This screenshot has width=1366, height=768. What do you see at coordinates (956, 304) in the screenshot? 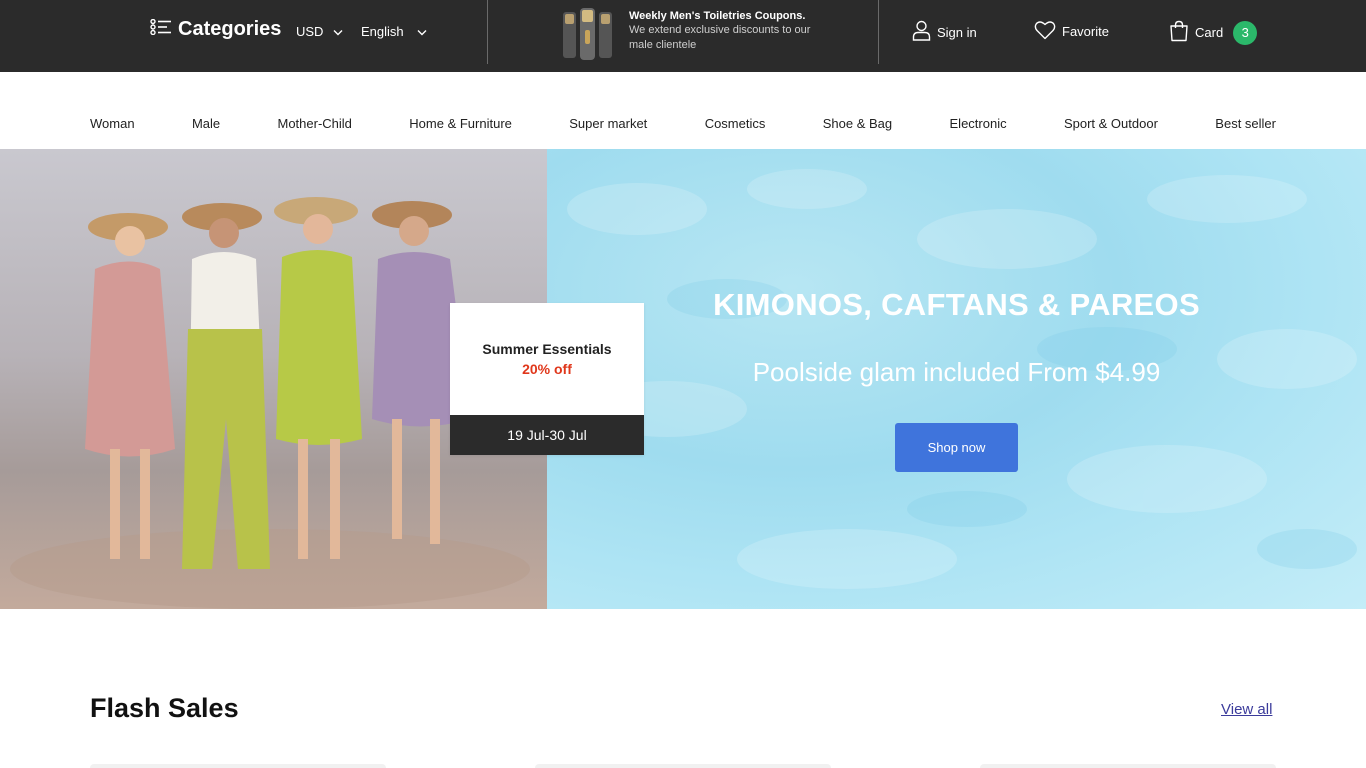
I see `hero-title: KIMONOS, CAFTANS & PAREOS` at bounding box center [956, 304].